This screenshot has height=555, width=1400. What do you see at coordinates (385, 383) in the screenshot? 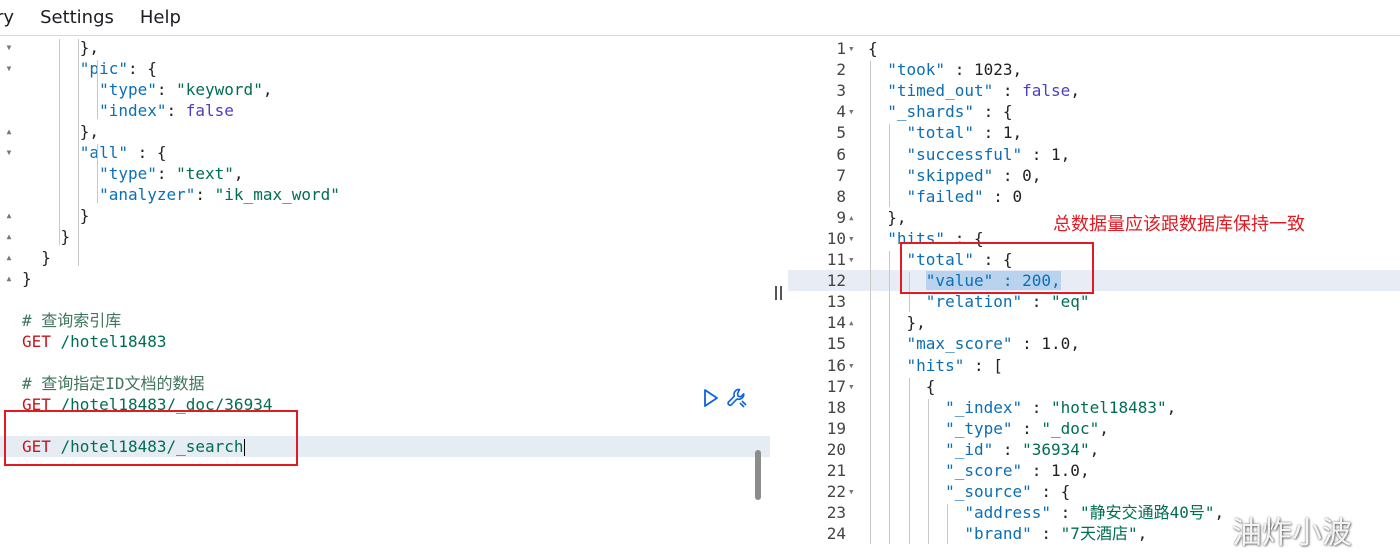
I see `request-code-line: # 查询指定ID文档的数据` at bounding box center [385, 383].